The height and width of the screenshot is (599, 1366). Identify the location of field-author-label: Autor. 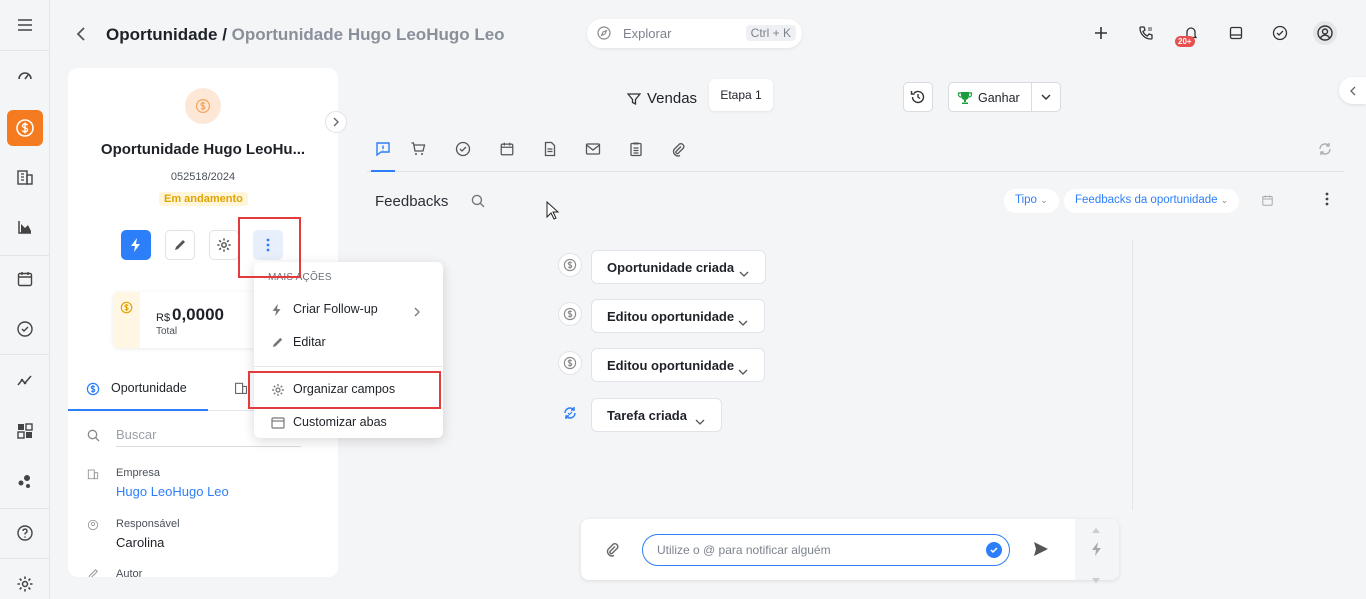
(129, 572).